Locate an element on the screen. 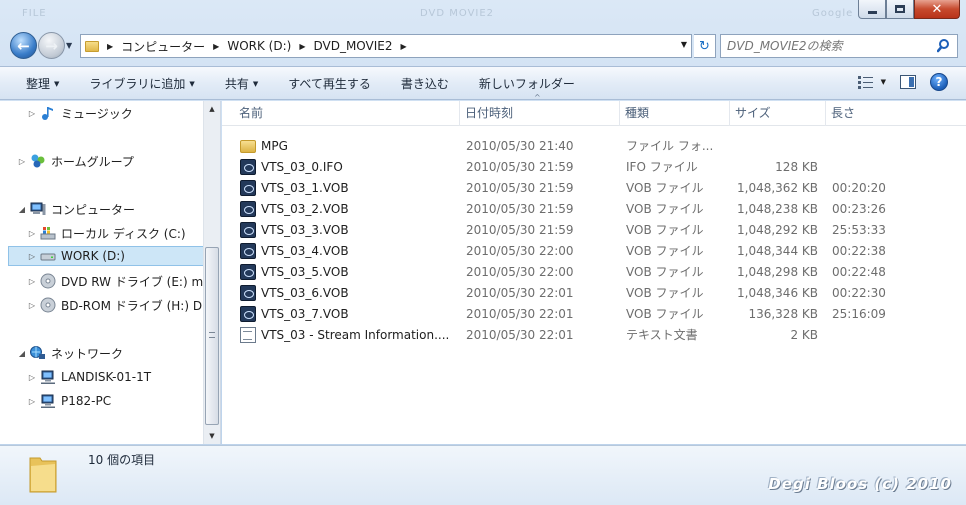  file-name: VTS_03_3.VOB is located at coordinates (305, 229).